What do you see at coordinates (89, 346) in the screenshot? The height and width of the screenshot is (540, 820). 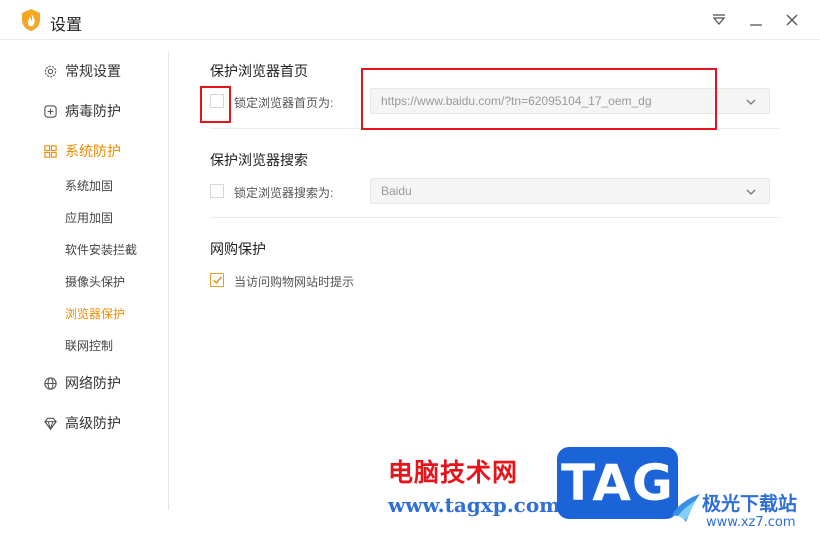 I see `subitem-network-control: 联网控制` at bounding box center [89, 346].